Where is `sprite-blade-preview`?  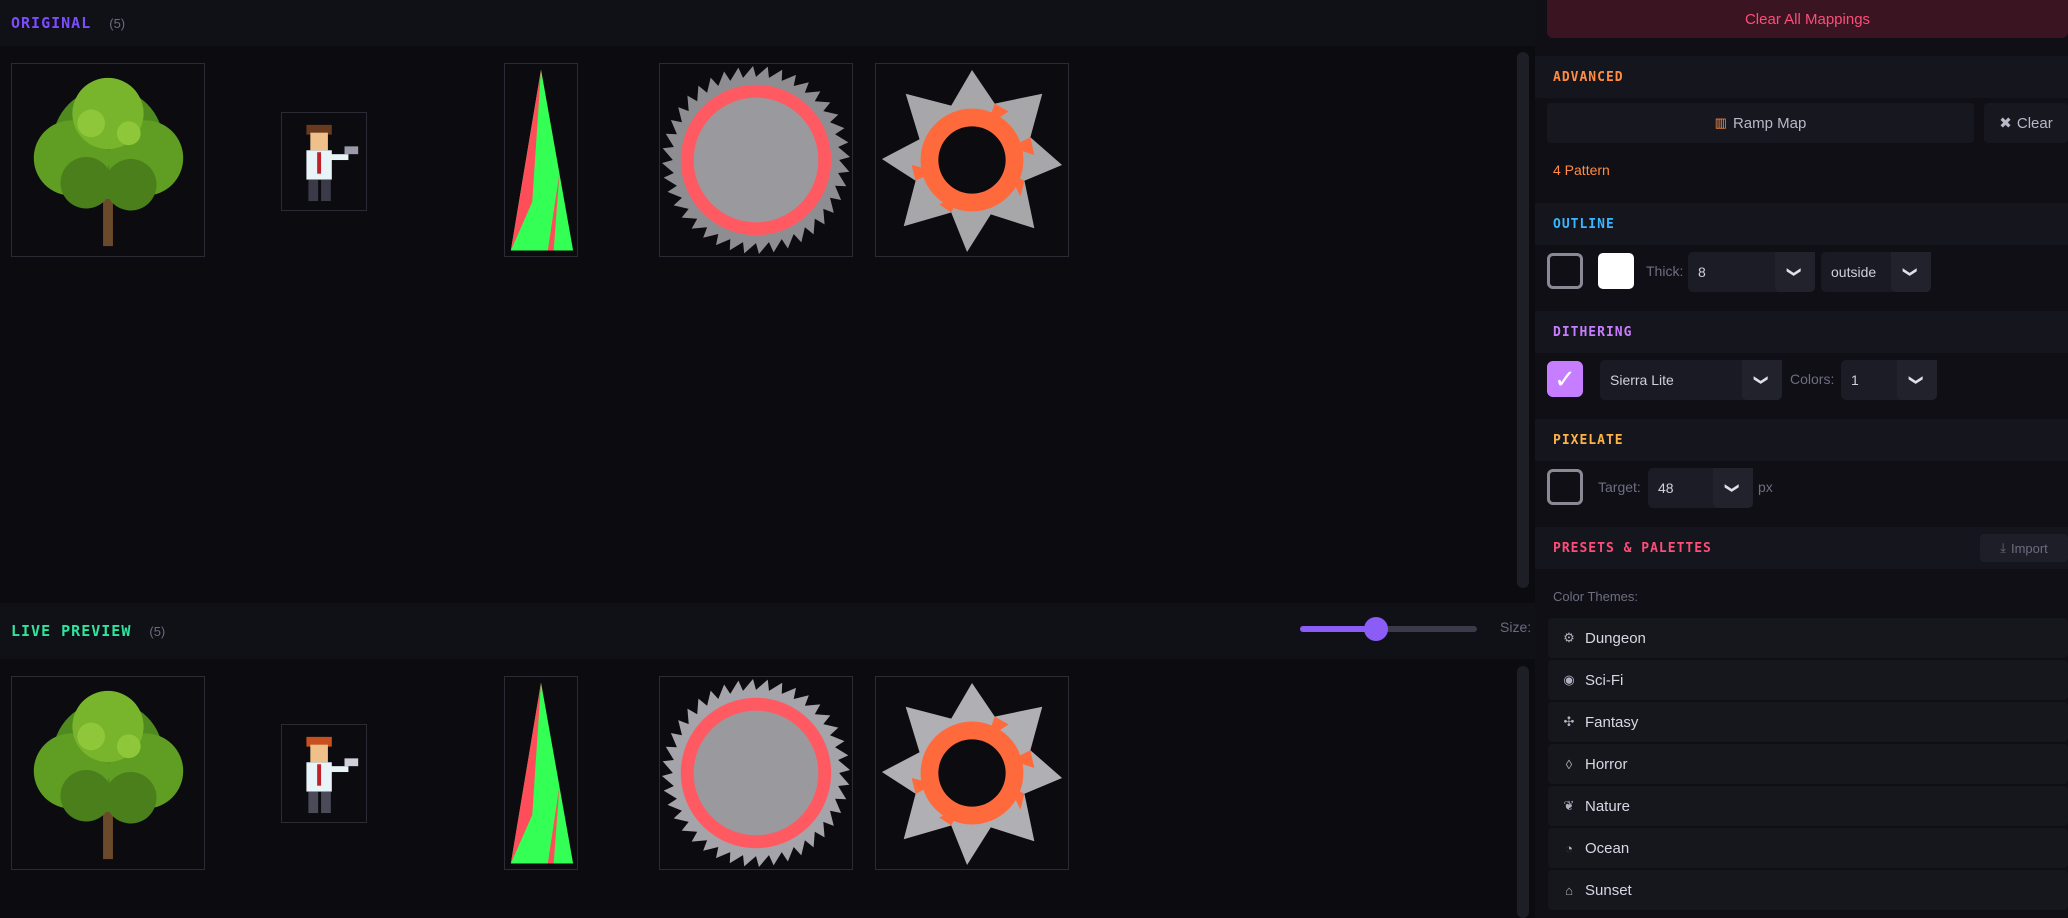 sprite-blade-preview is located at coordinates (972, 773).